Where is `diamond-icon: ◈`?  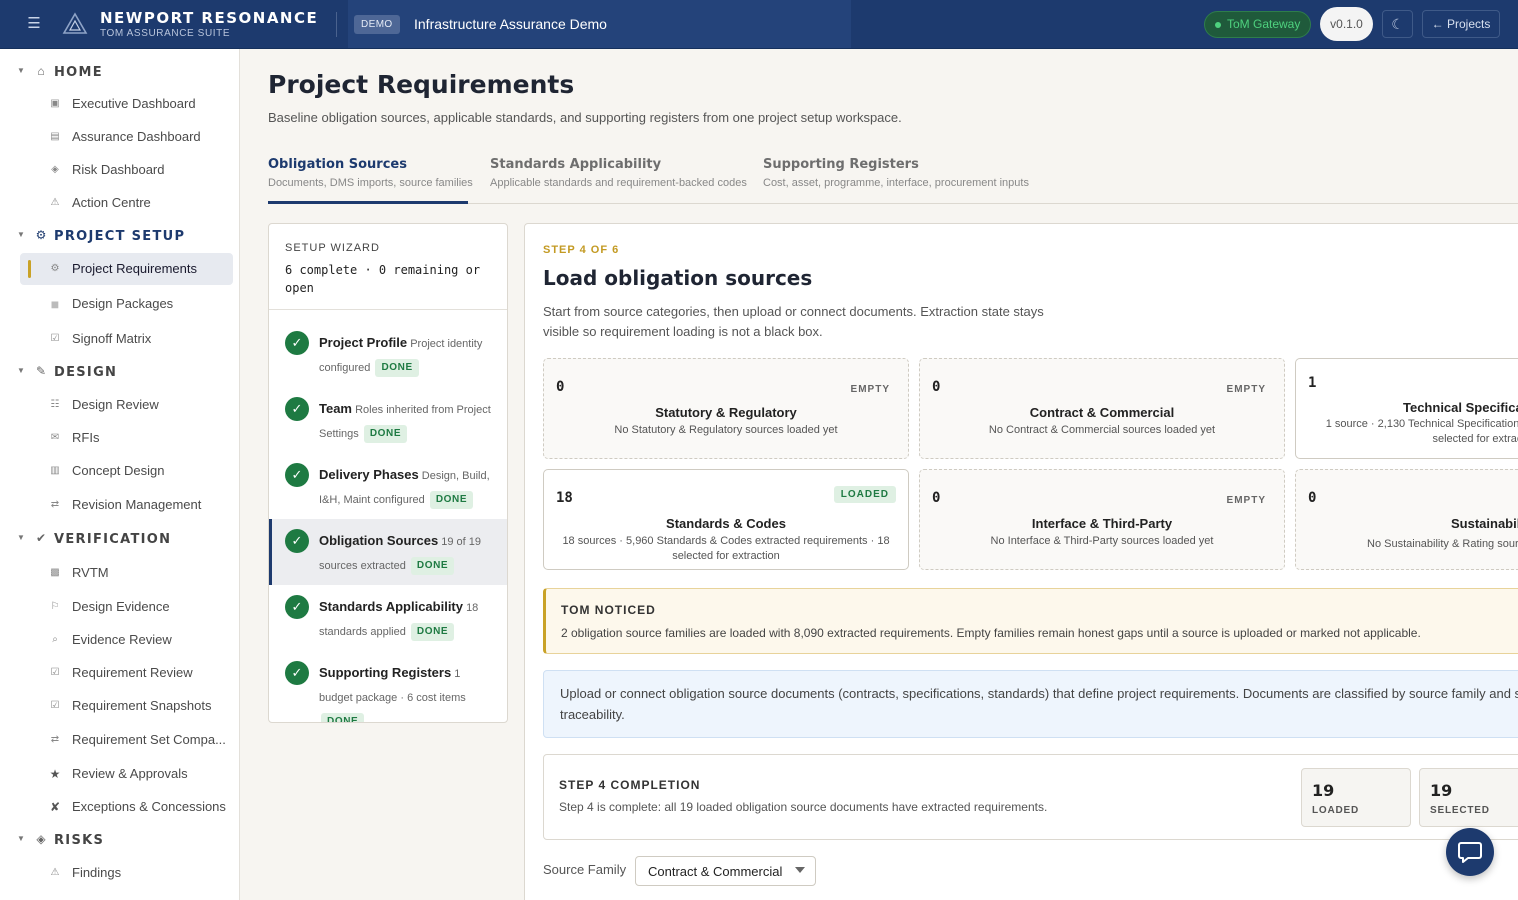 diamond-icon: ◈ is located at coordinates (41, 839).